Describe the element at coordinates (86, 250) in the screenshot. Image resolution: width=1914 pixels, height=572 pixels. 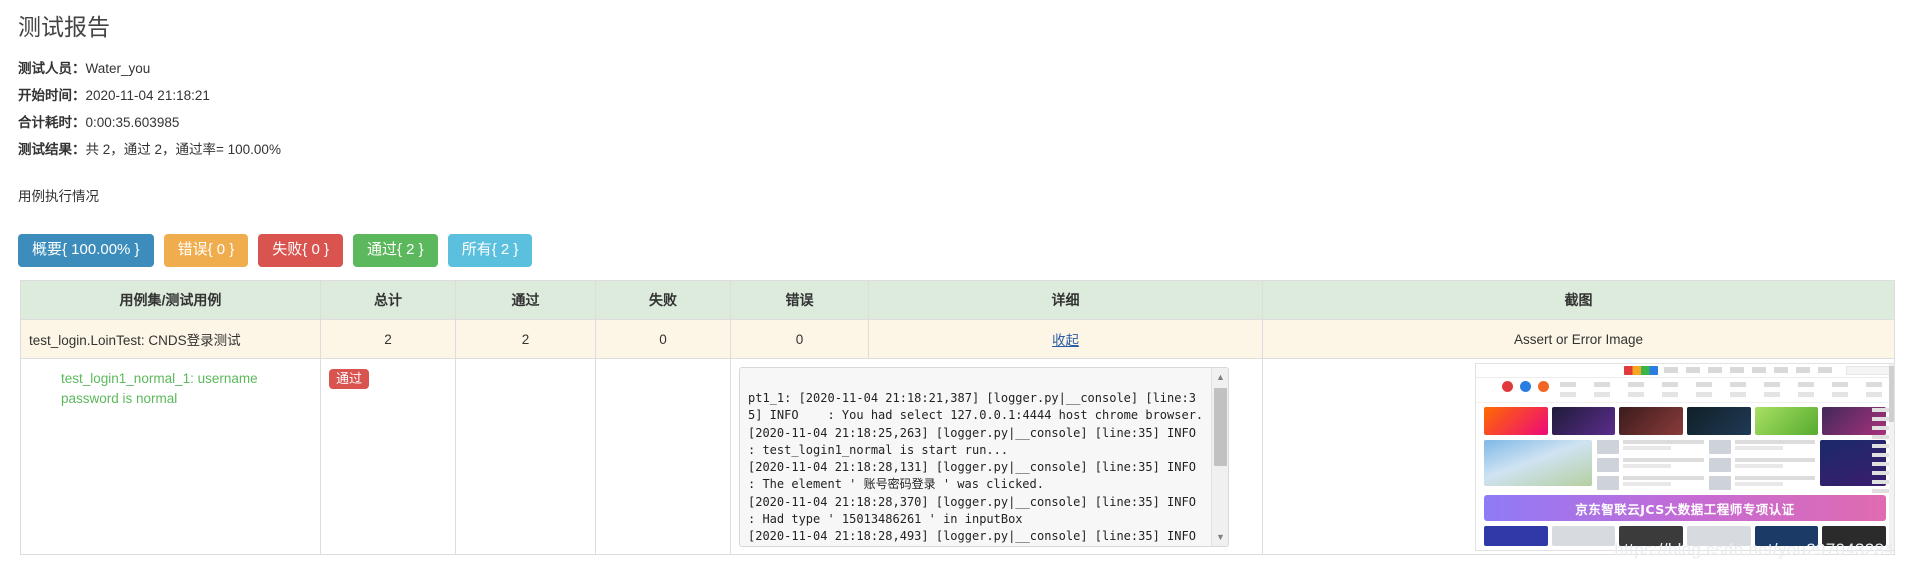
I see `filter-summary-button: 概要{ 100.00% }` at that location.